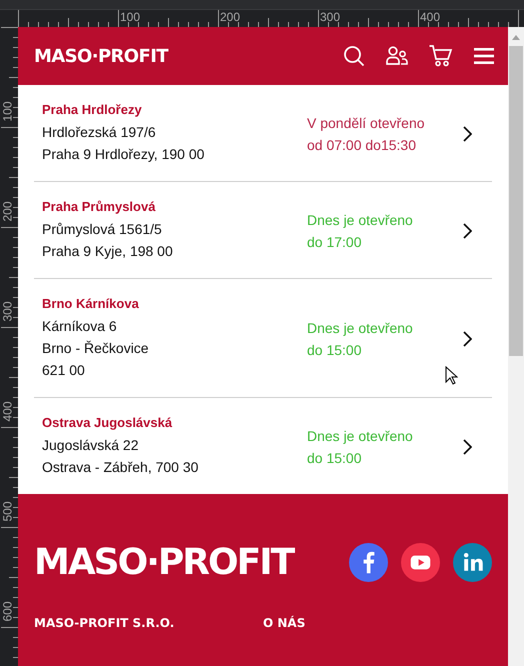 The height and width of the screenshot is (666, 524). Describe the element at coordinates (516, 201) in the screenshot. I see `scroll-thumb` at that location.